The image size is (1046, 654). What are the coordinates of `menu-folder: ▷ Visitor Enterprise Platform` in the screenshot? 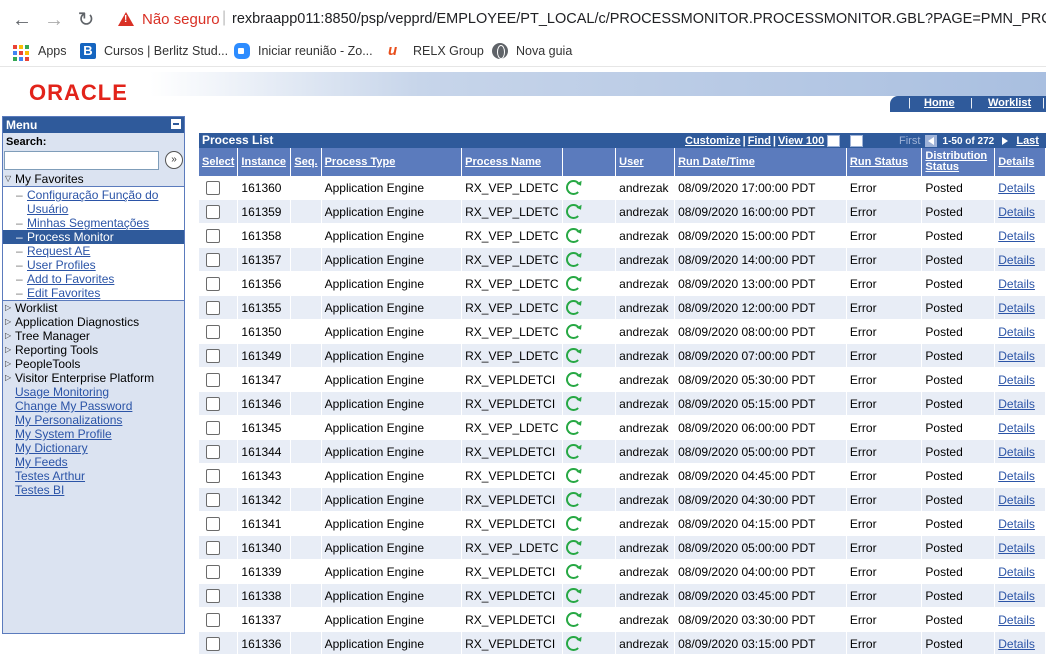 It's located at (93, 378).